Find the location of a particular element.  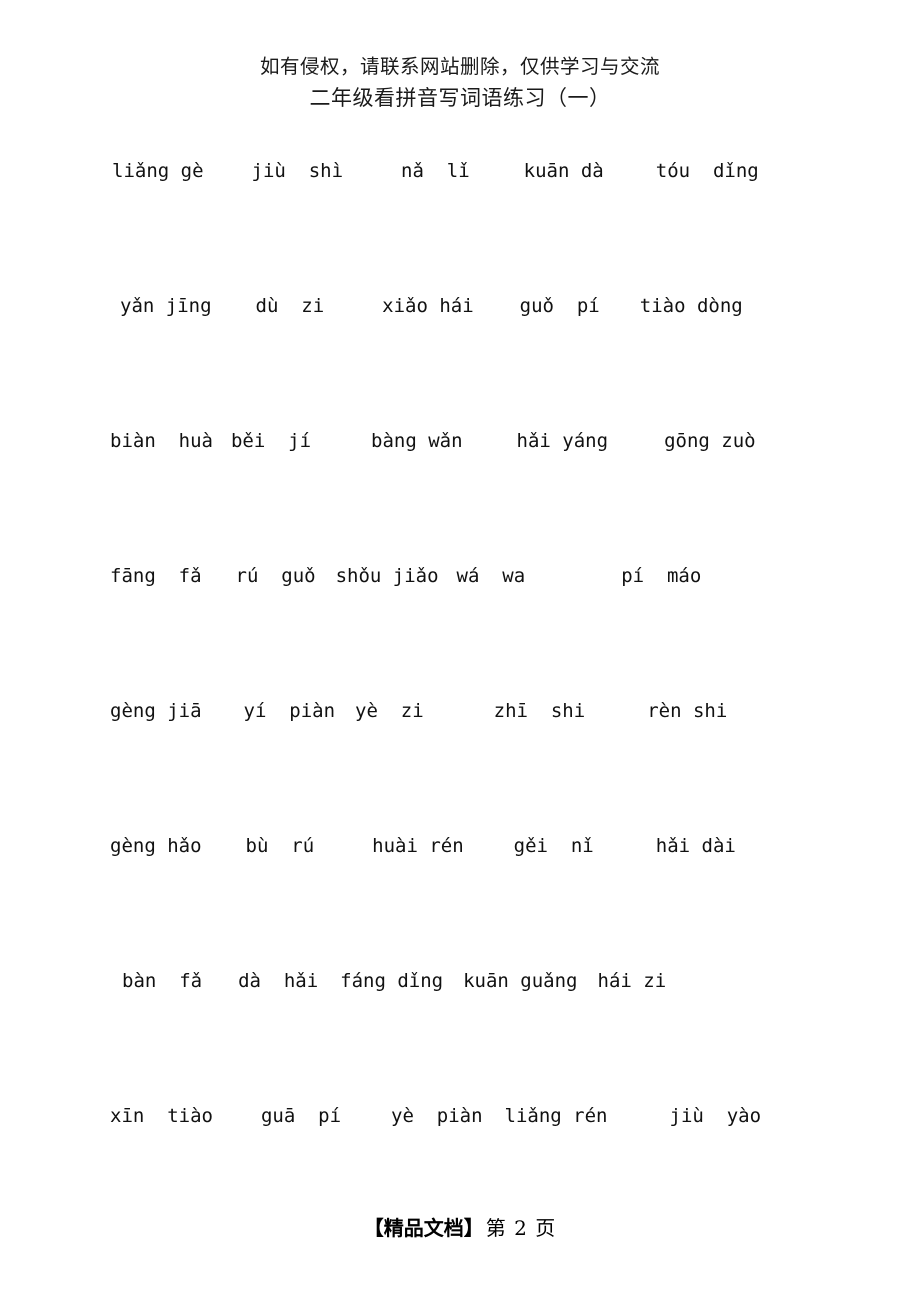

exercise-row-content: xīn tiào guā pí yè piàn liǎng rén jiù yào is located at coordinates (460, 1116).